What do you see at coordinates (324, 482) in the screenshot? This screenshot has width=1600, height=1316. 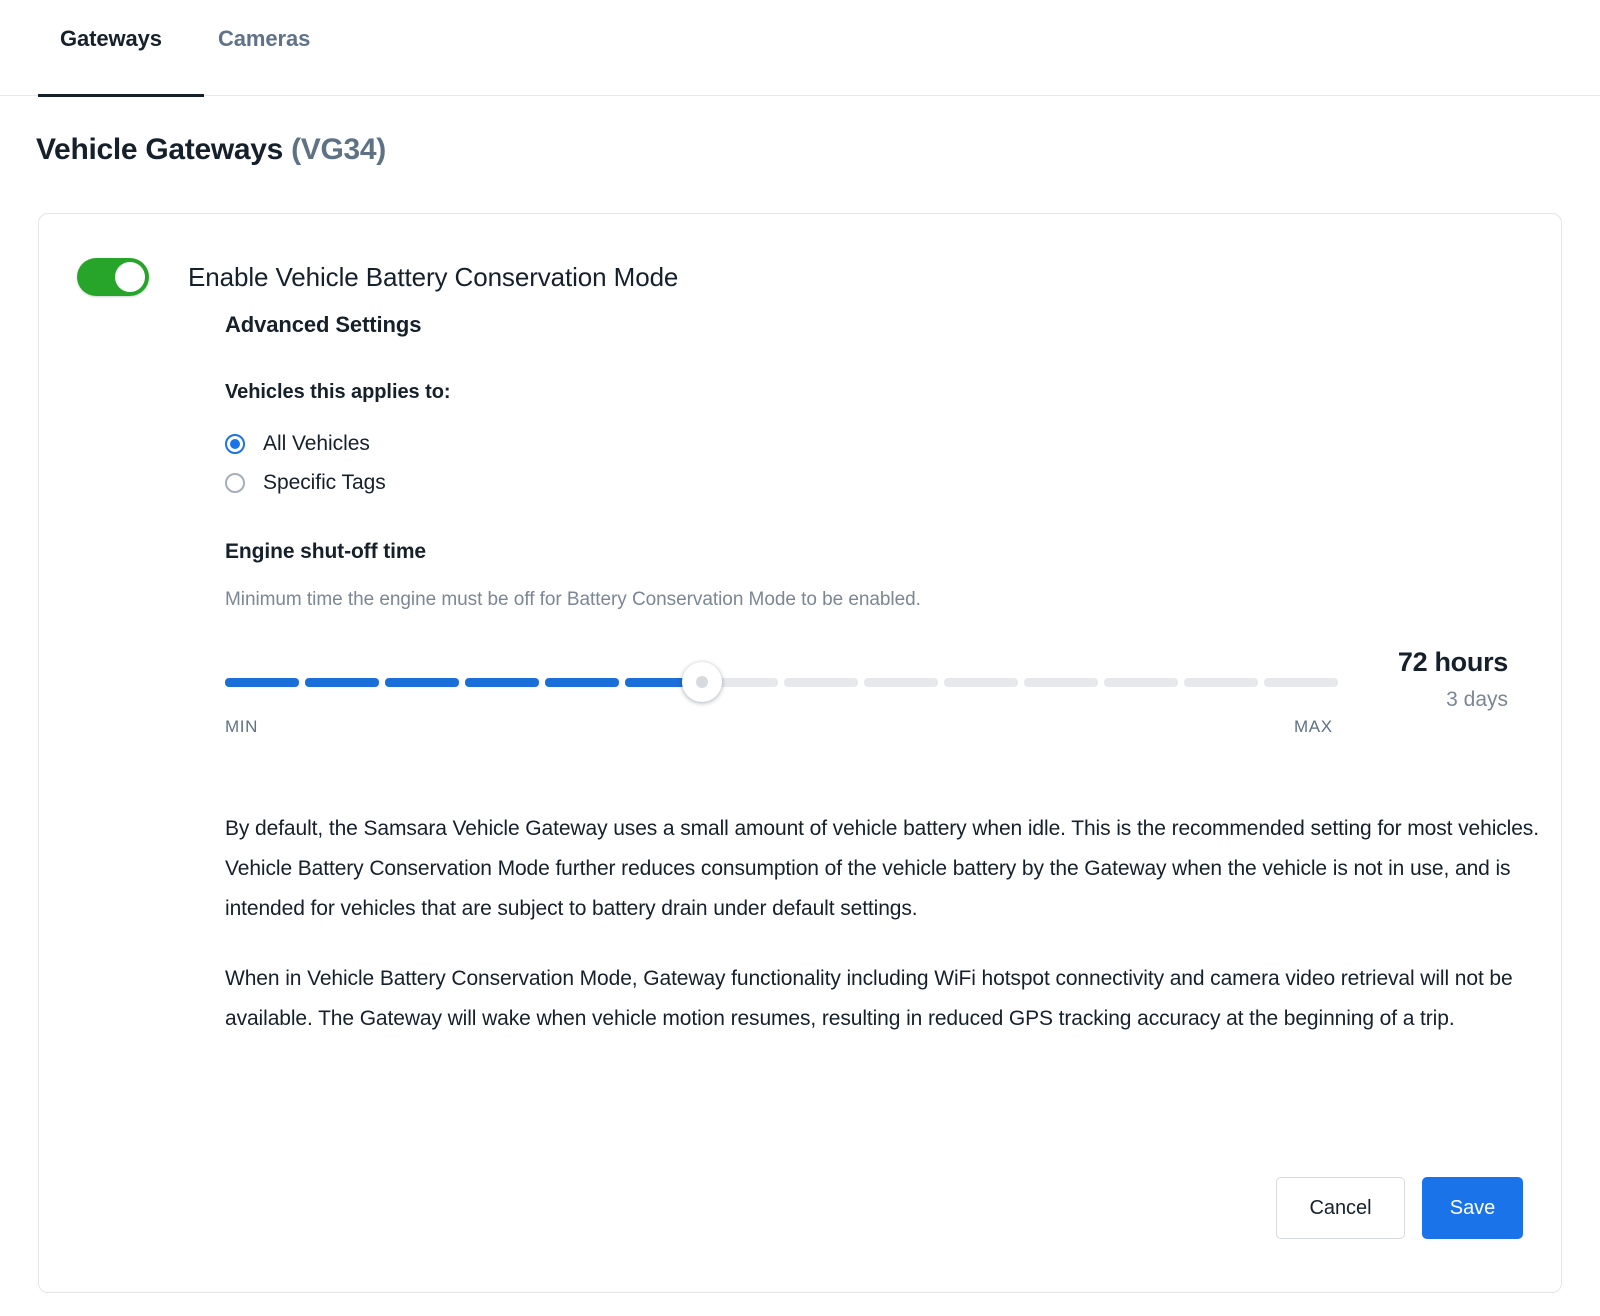 I see `radio-label-specific-tags: Specific Tags` at bounding box center [324, 482].